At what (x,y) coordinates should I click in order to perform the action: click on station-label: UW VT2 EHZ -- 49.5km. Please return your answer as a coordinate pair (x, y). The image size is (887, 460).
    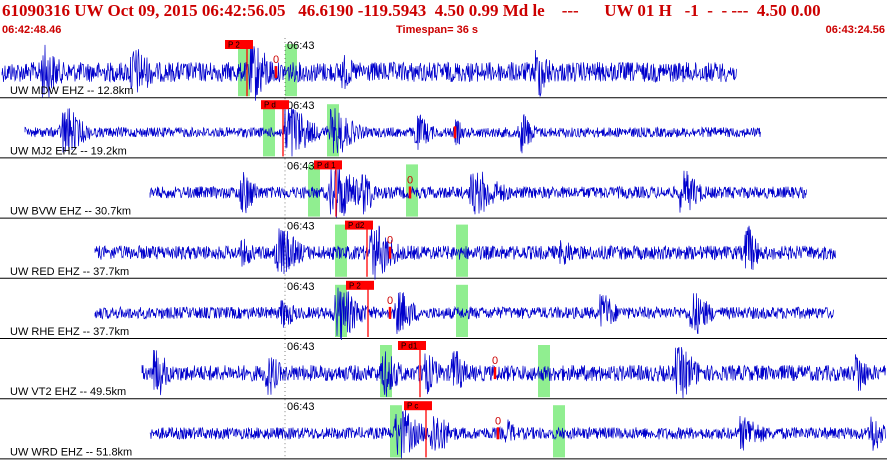
    Looking at the image, I should click on (68, 392).